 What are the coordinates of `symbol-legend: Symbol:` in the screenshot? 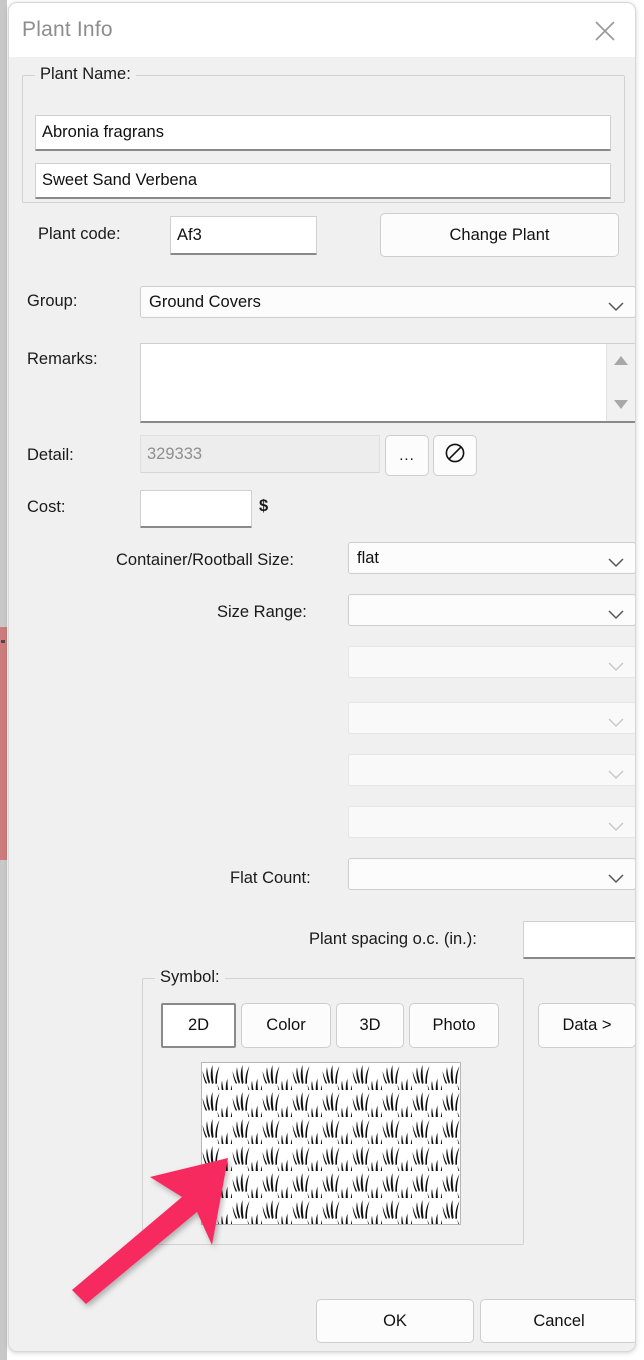 It's located at (190, 977).